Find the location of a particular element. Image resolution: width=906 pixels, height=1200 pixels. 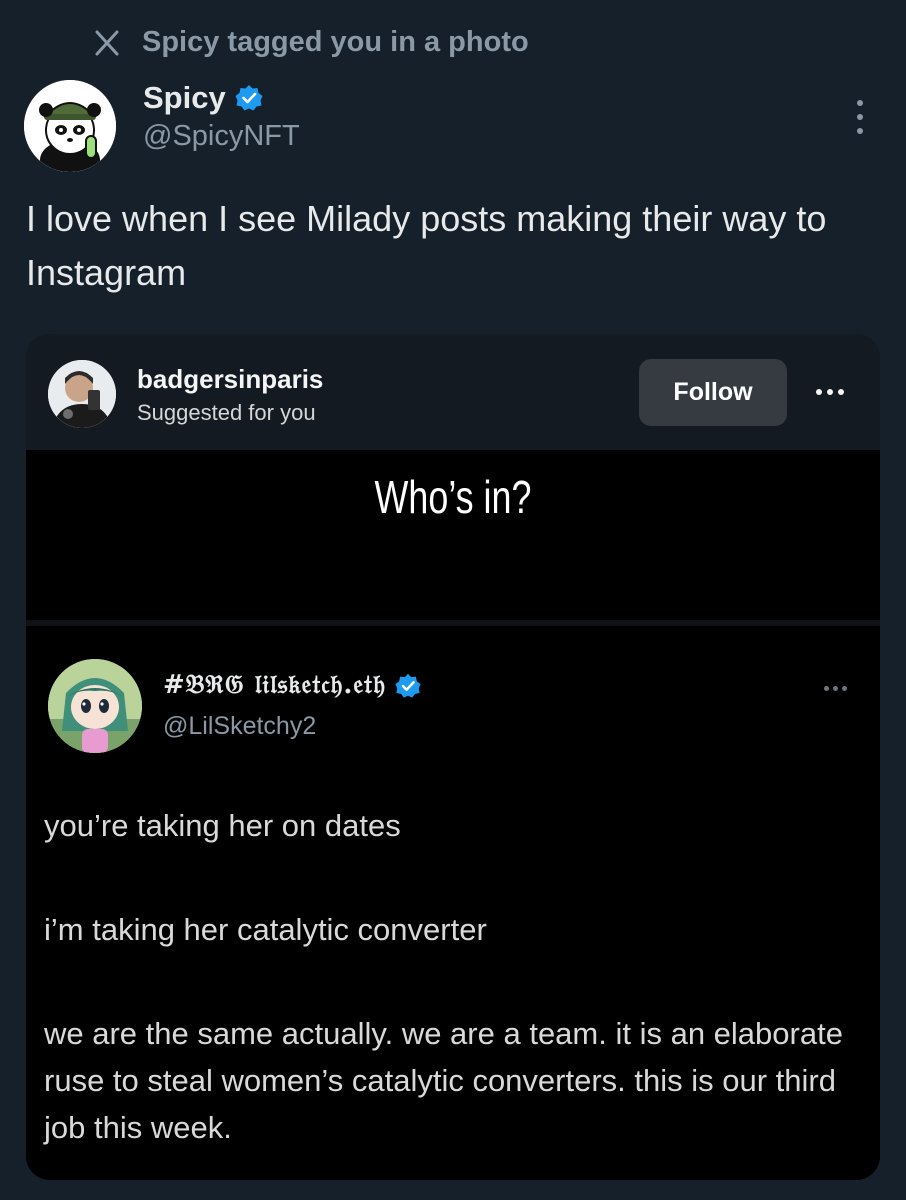

embedded-more-icon is located at coordinates (835, 688).